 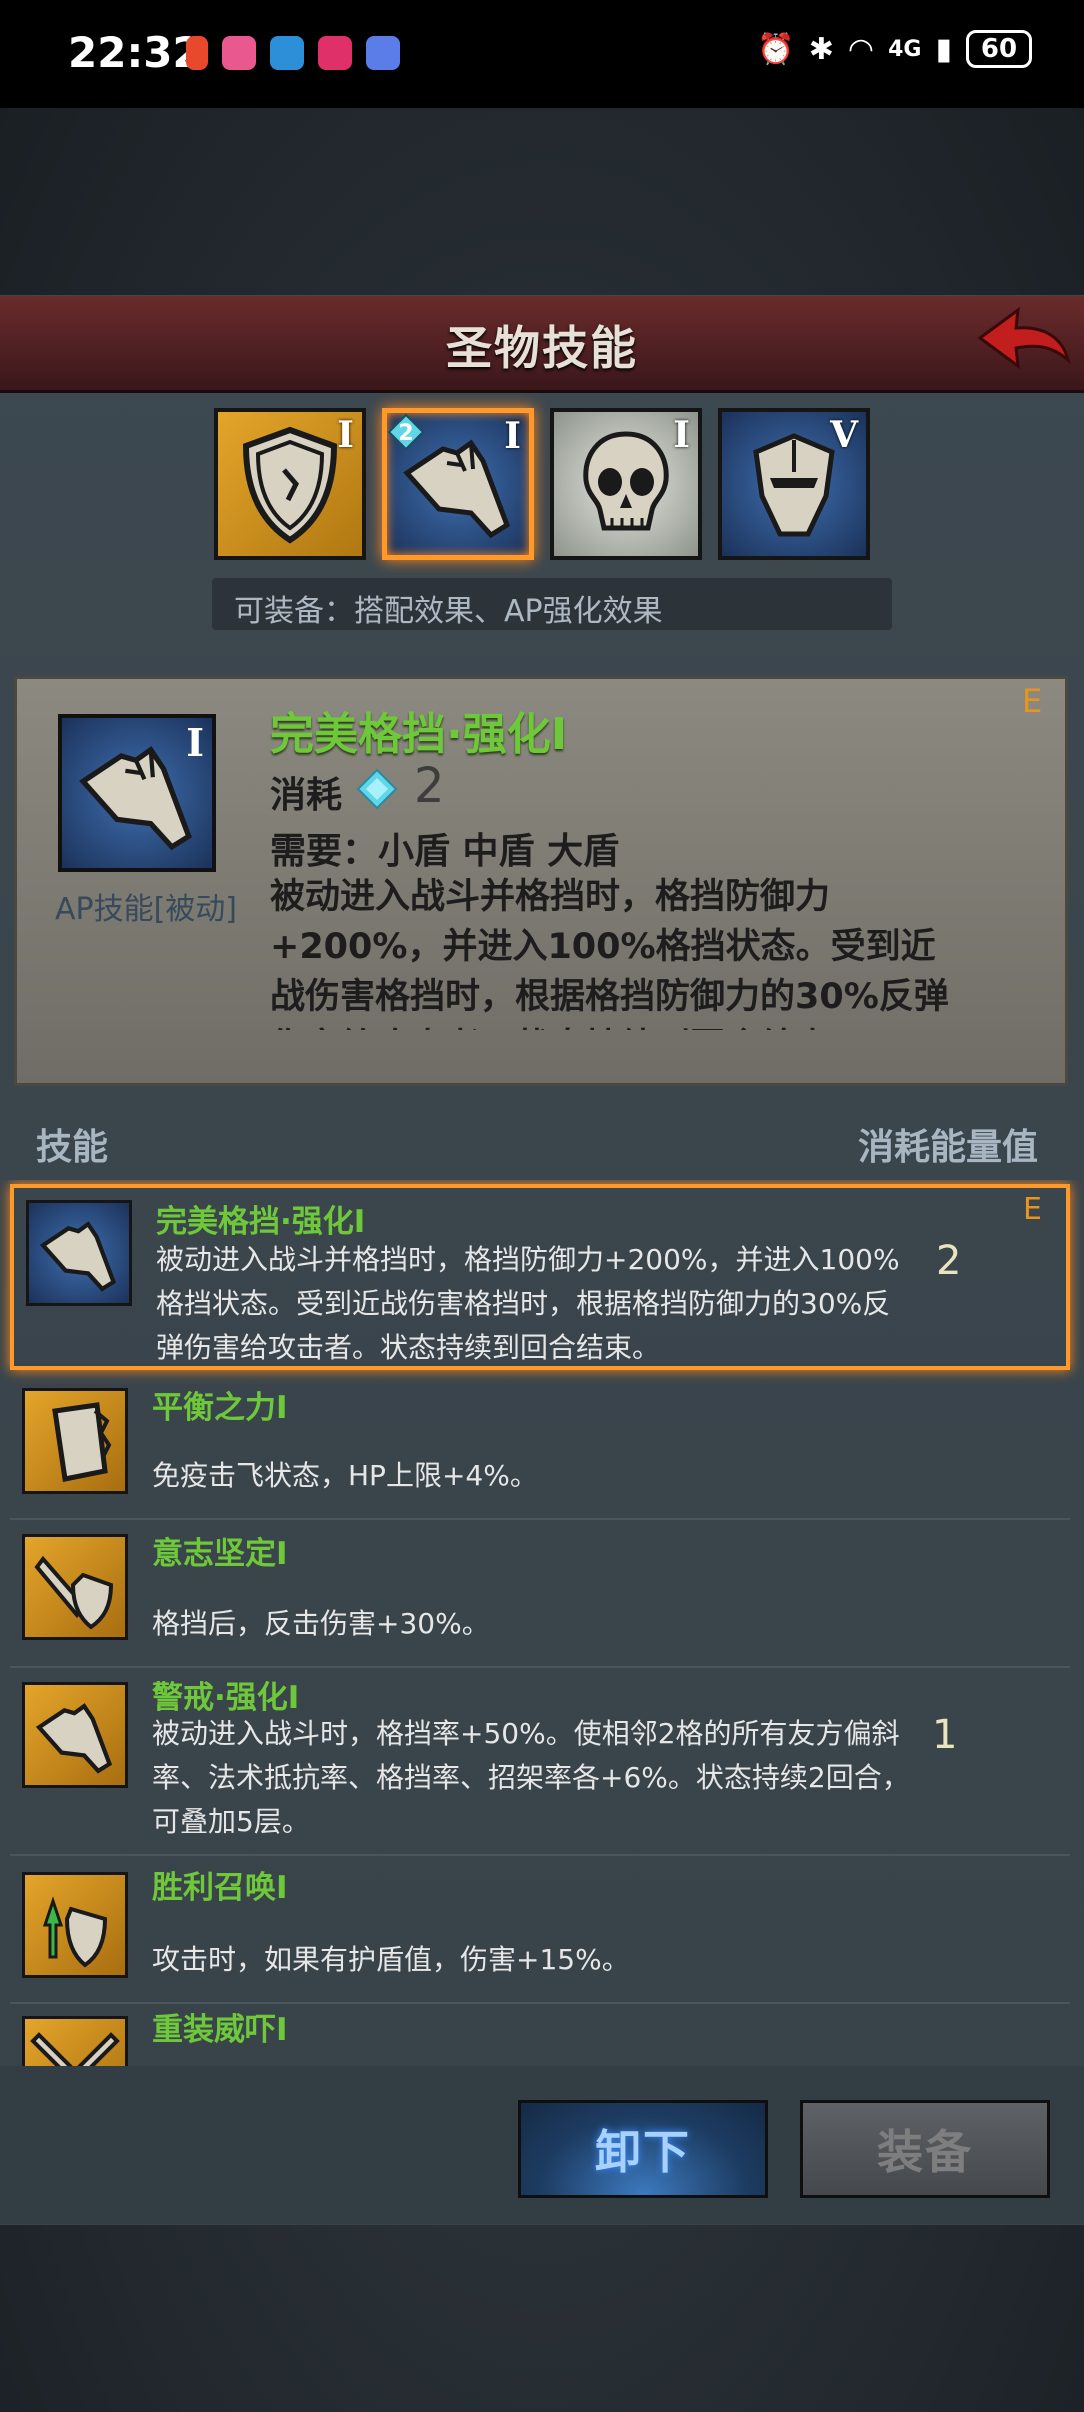 I want to click on sword-shield-icon, so click(x=74, y=1592).